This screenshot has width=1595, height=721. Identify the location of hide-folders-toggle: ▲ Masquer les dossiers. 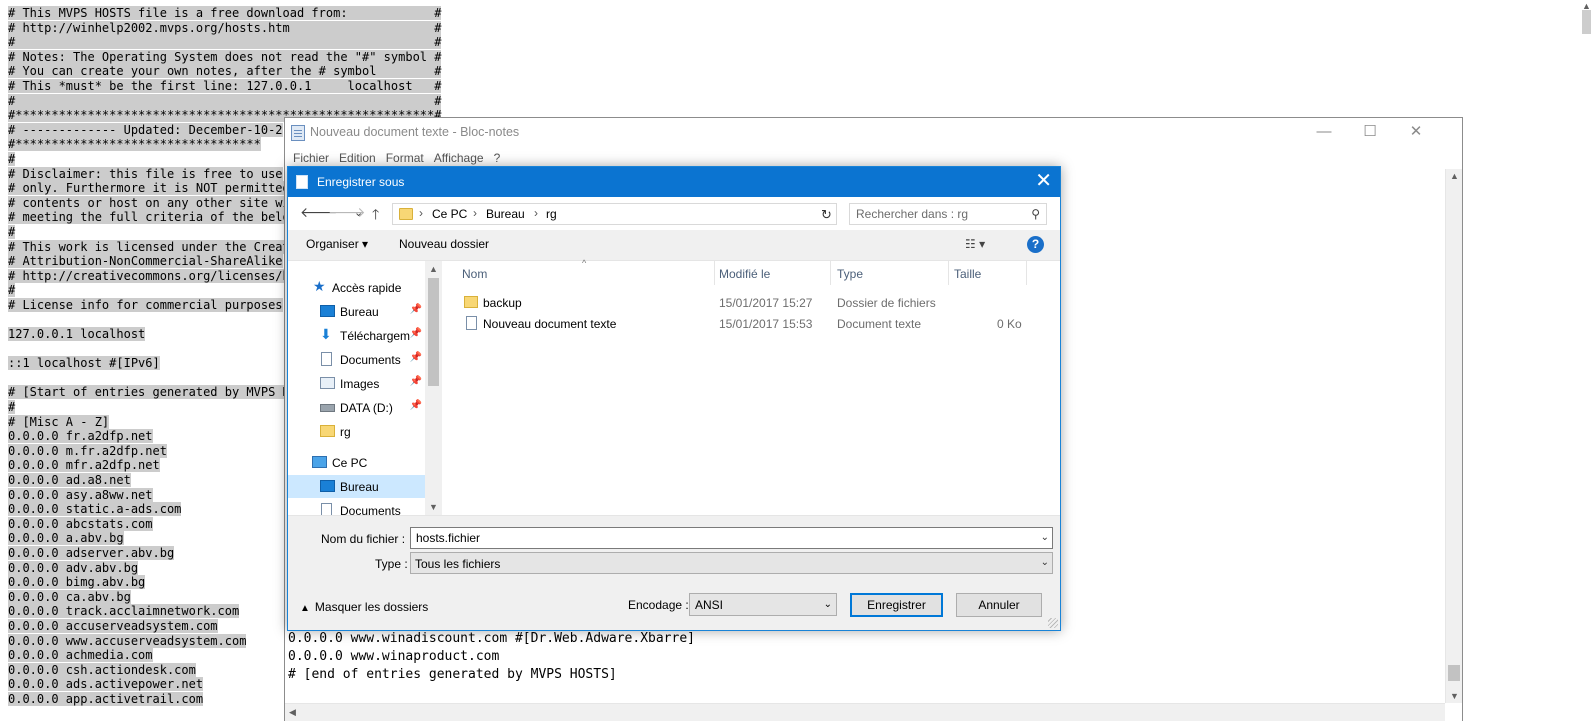
(364, 607).